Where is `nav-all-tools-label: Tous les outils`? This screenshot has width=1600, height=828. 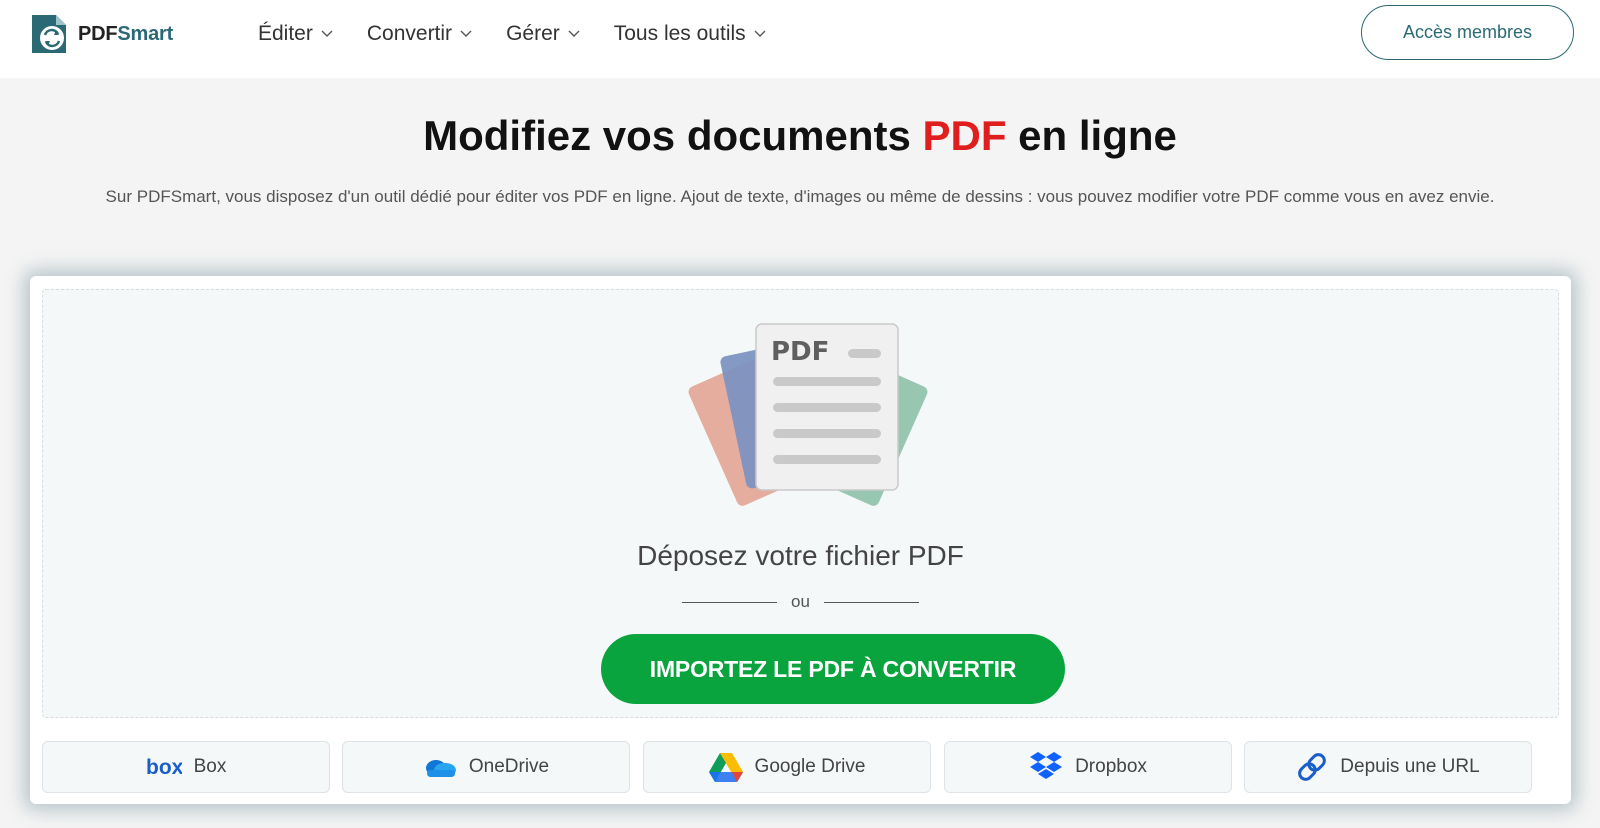
nav-all-tools-label: Tous les outils is located at coordinates (679, 33).